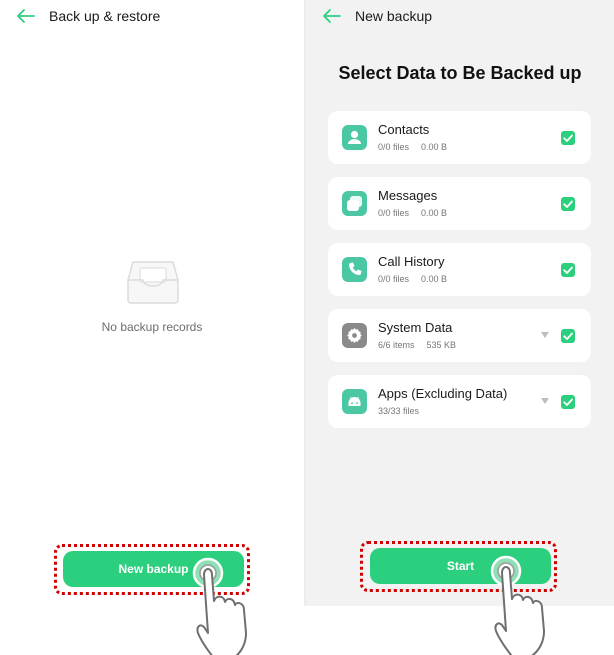 This screenshot has height=655, width=614. I want to click on page-title: New backup, so click(394, 16).